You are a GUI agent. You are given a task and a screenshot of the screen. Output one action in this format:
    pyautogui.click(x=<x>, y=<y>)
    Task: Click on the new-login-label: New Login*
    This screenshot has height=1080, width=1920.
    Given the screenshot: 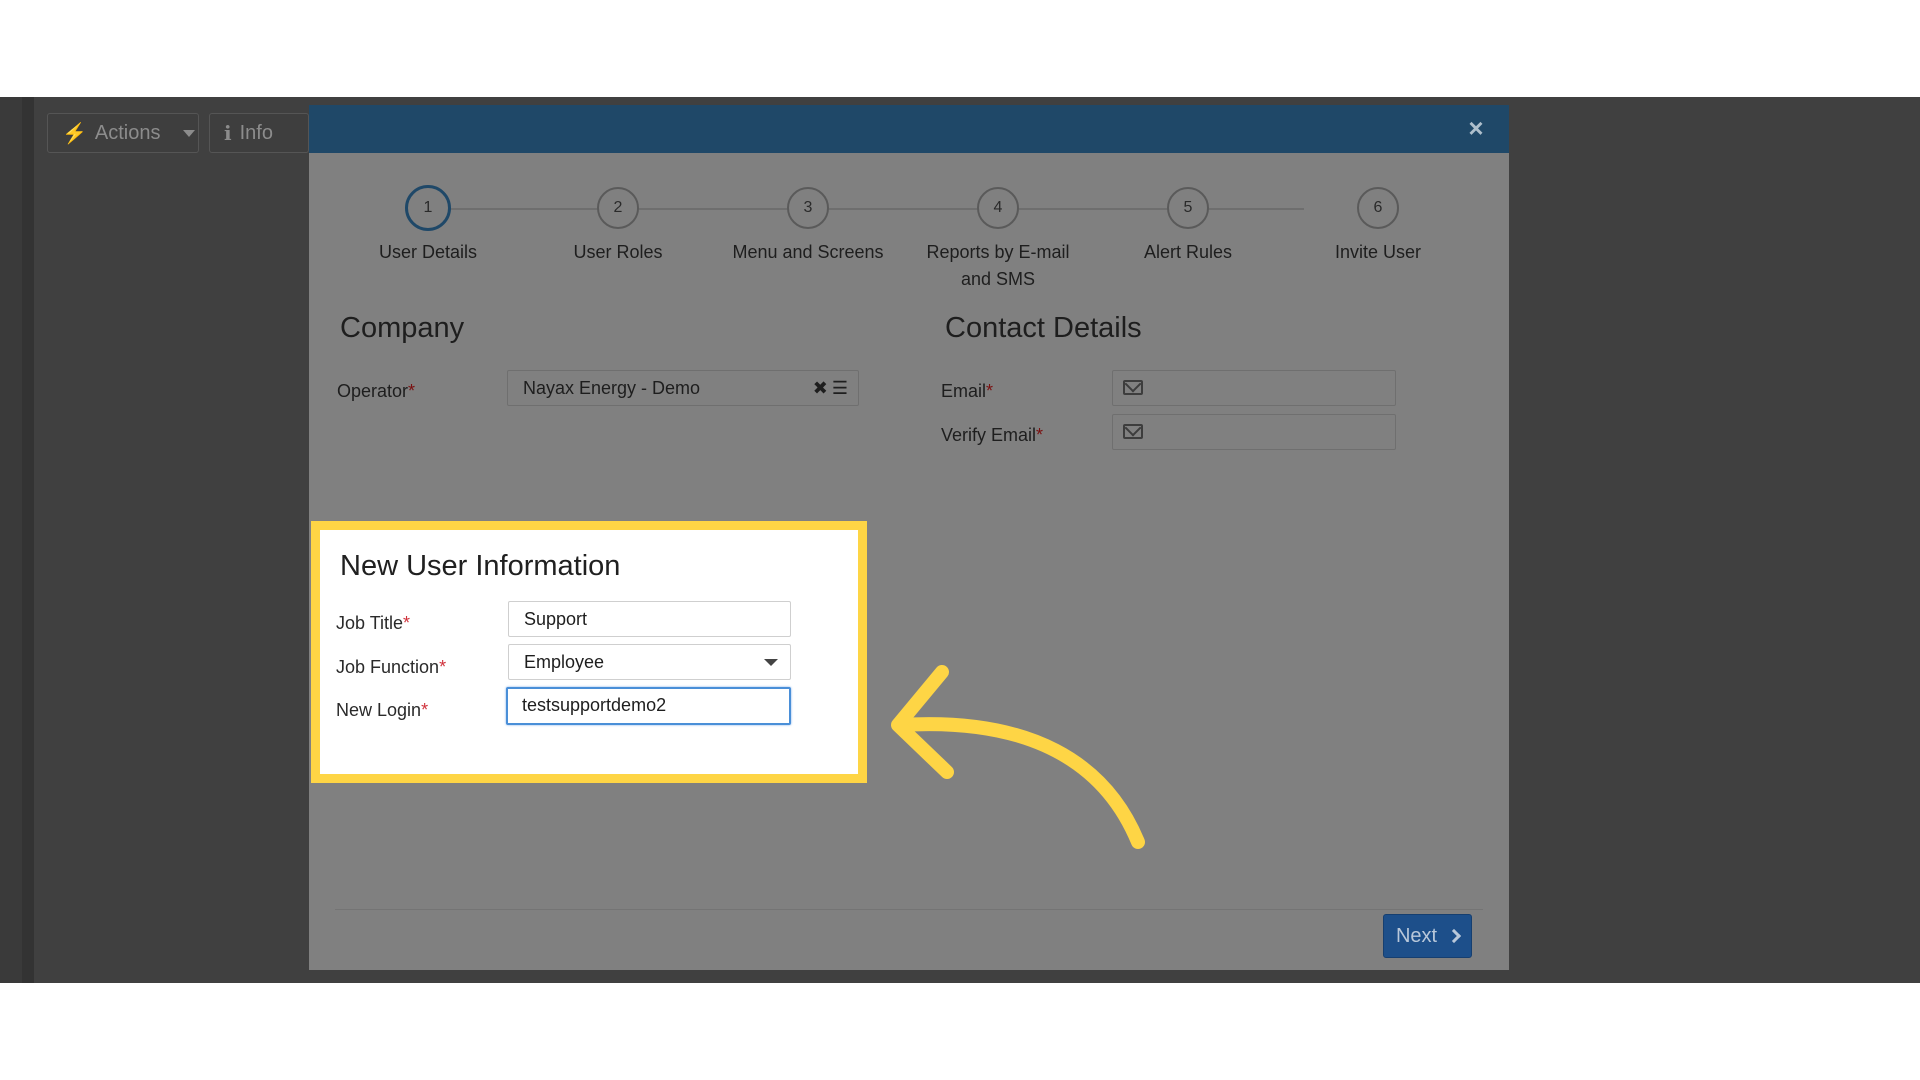 What is the action you would take?
    pyautogui.click(x=382, y=710)
    